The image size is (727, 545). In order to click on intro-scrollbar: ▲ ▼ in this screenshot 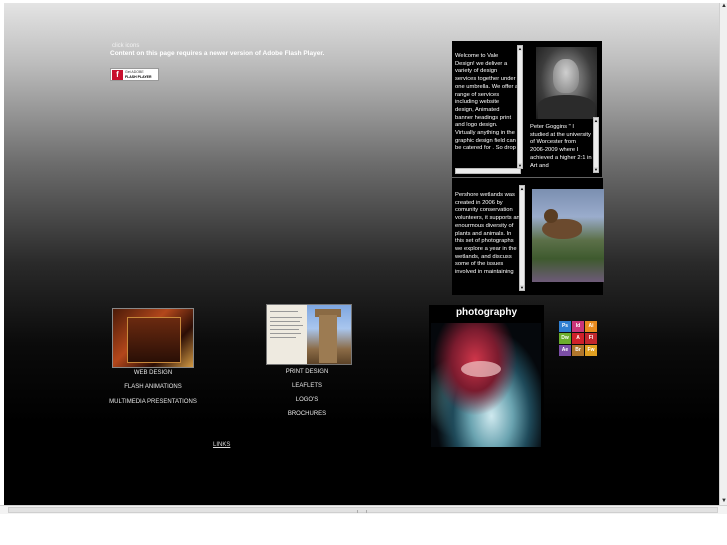, I will do `click(520, 107)`.